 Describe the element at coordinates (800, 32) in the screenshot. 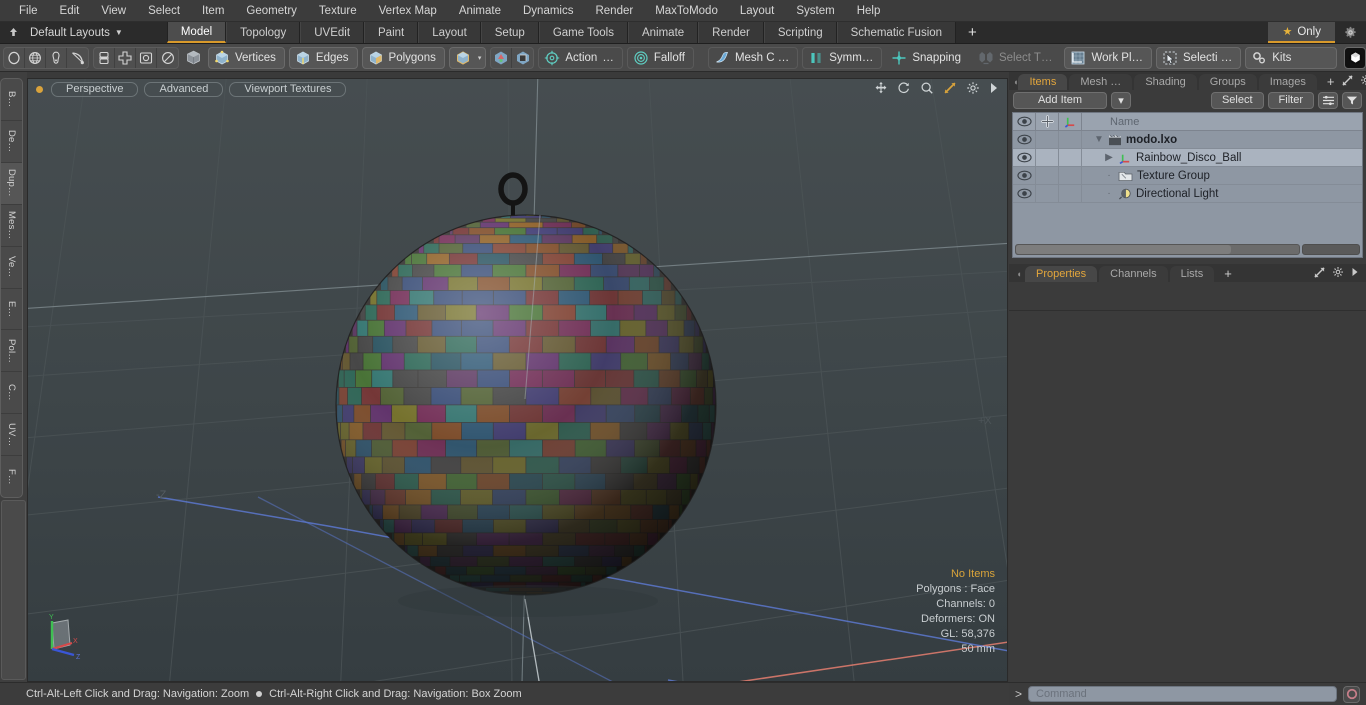

I see `tab-scripting: Scripting` at that location.